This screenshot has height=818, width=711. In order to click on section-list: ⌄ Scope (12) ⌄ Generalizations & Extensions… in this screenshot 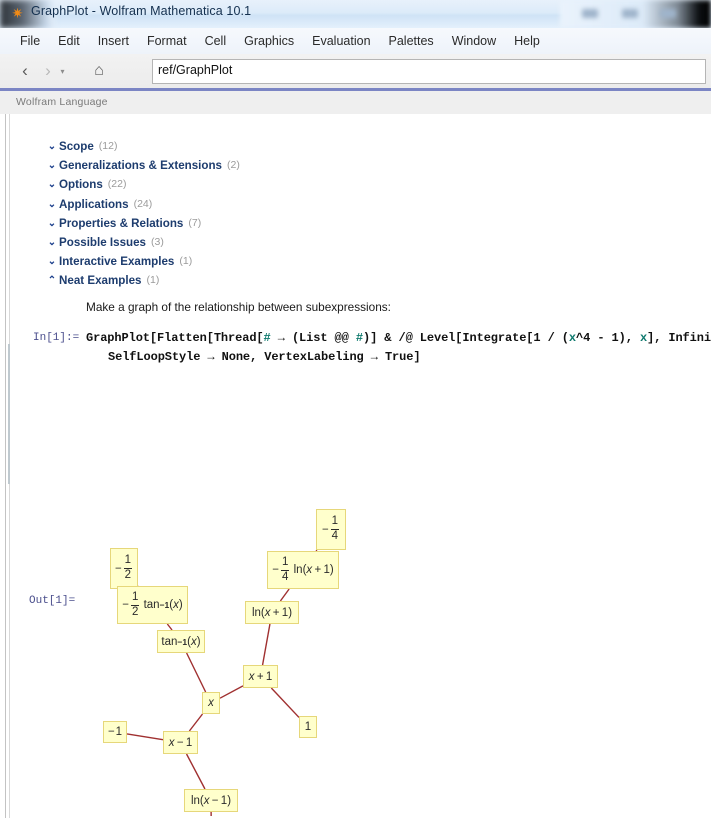, I will do `click(142, 214)`.